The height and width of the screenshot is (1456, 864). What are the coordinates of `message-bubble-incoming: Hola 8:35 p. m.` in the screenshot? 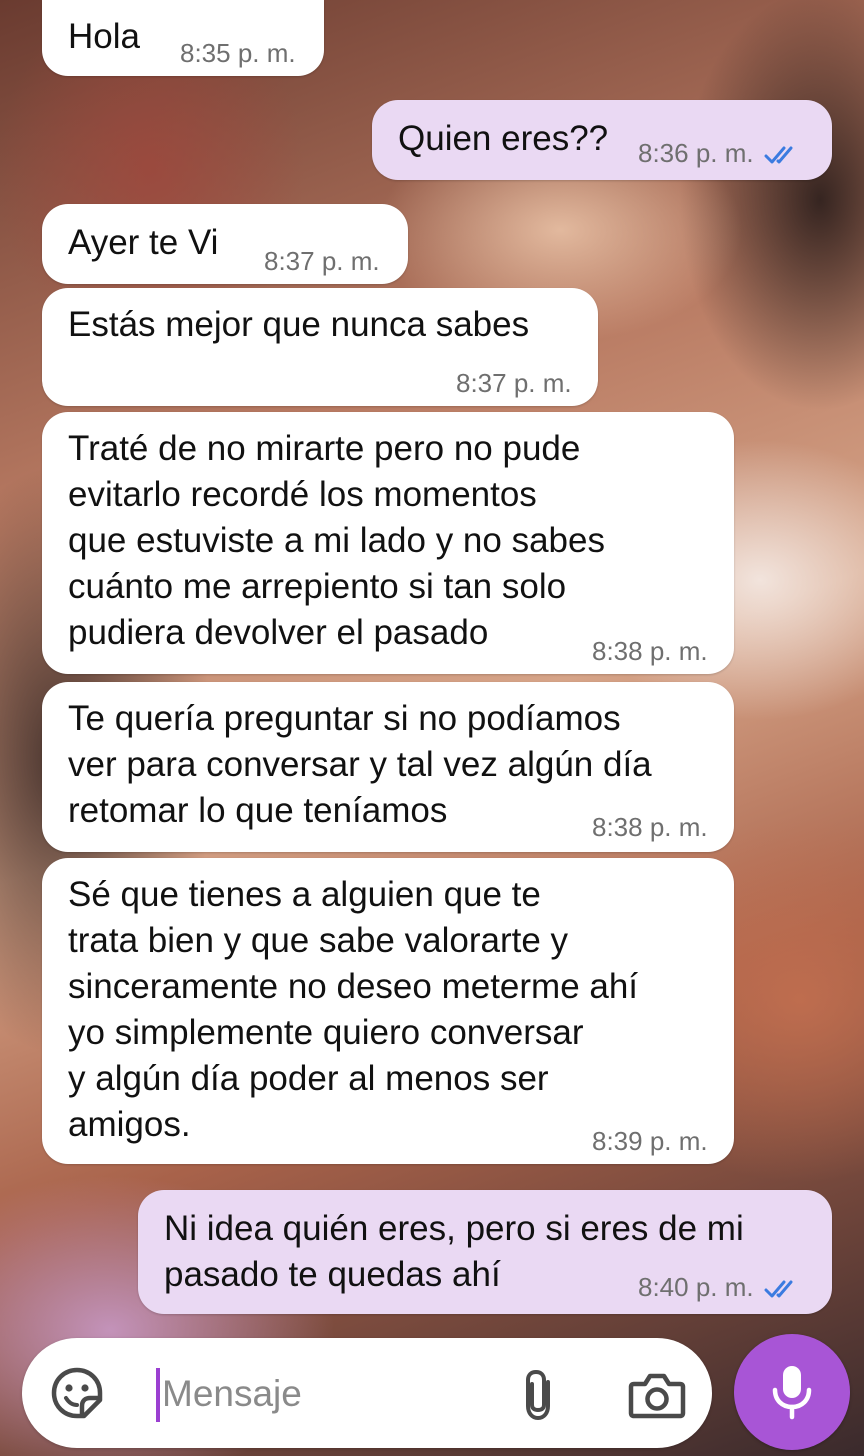 It's located at (183, 38).